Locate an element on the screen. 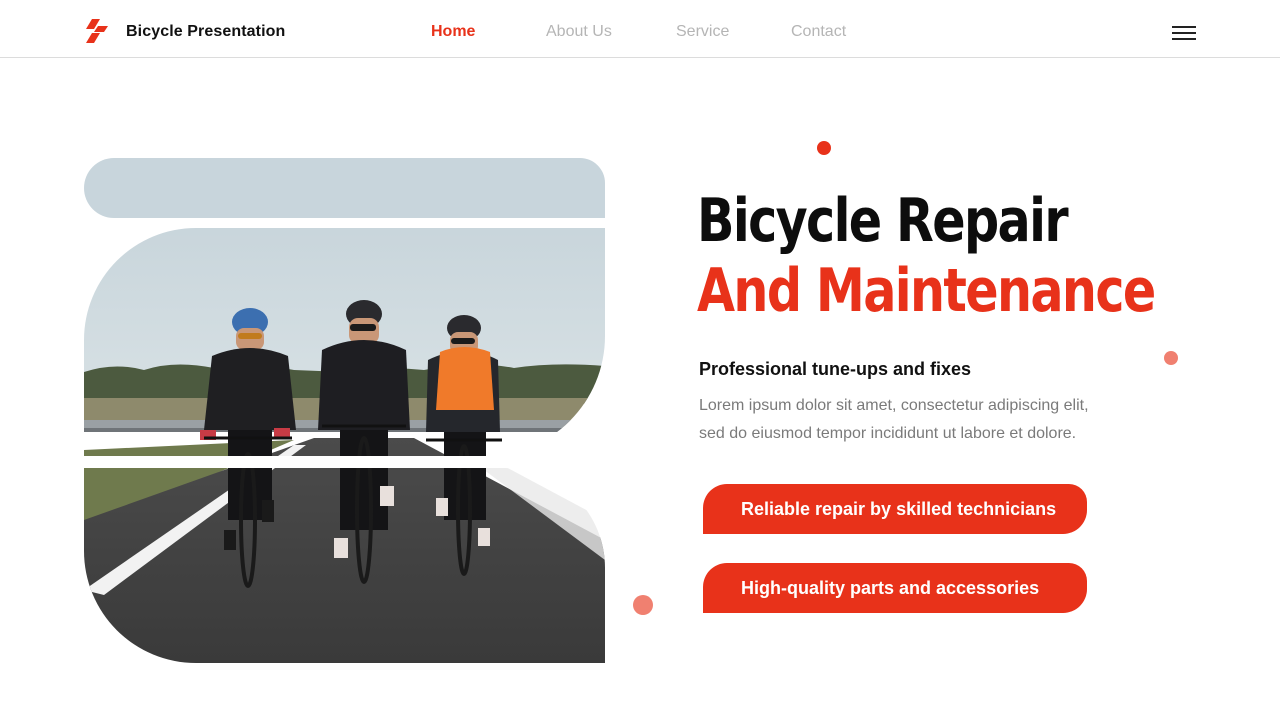 The height and width of the screenshot is (720, 1280). cyclists-photo is located at coordinates (344, 342).